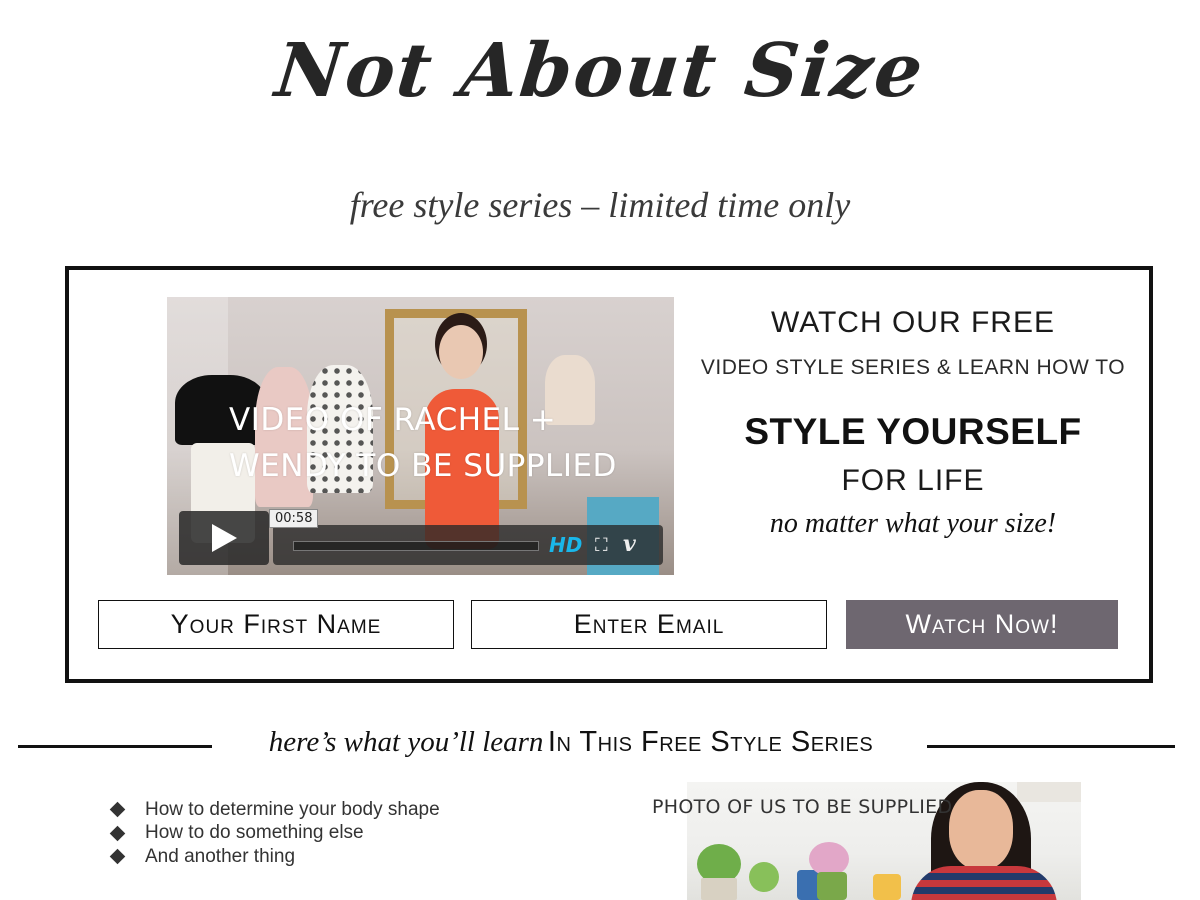 The height and width of the screenshot is (900, 1200). I want to click on video-timestamp: 00:58, so click(294, 518).